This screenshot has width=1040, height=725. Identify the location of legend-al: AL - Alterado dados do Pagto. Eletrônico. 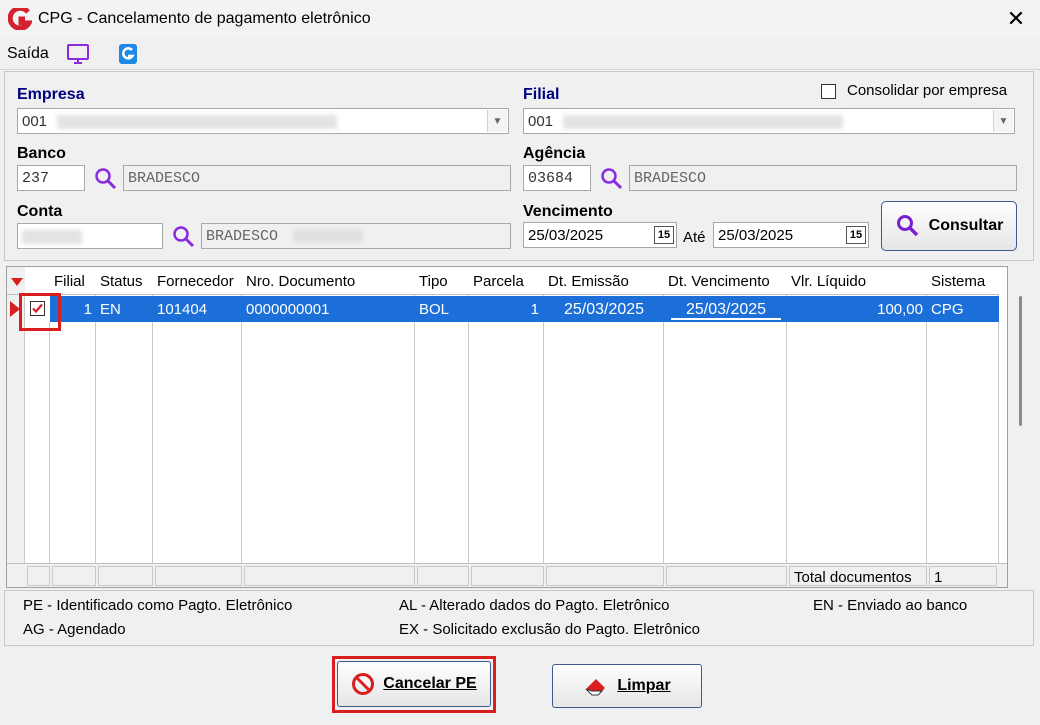
(534, 605).